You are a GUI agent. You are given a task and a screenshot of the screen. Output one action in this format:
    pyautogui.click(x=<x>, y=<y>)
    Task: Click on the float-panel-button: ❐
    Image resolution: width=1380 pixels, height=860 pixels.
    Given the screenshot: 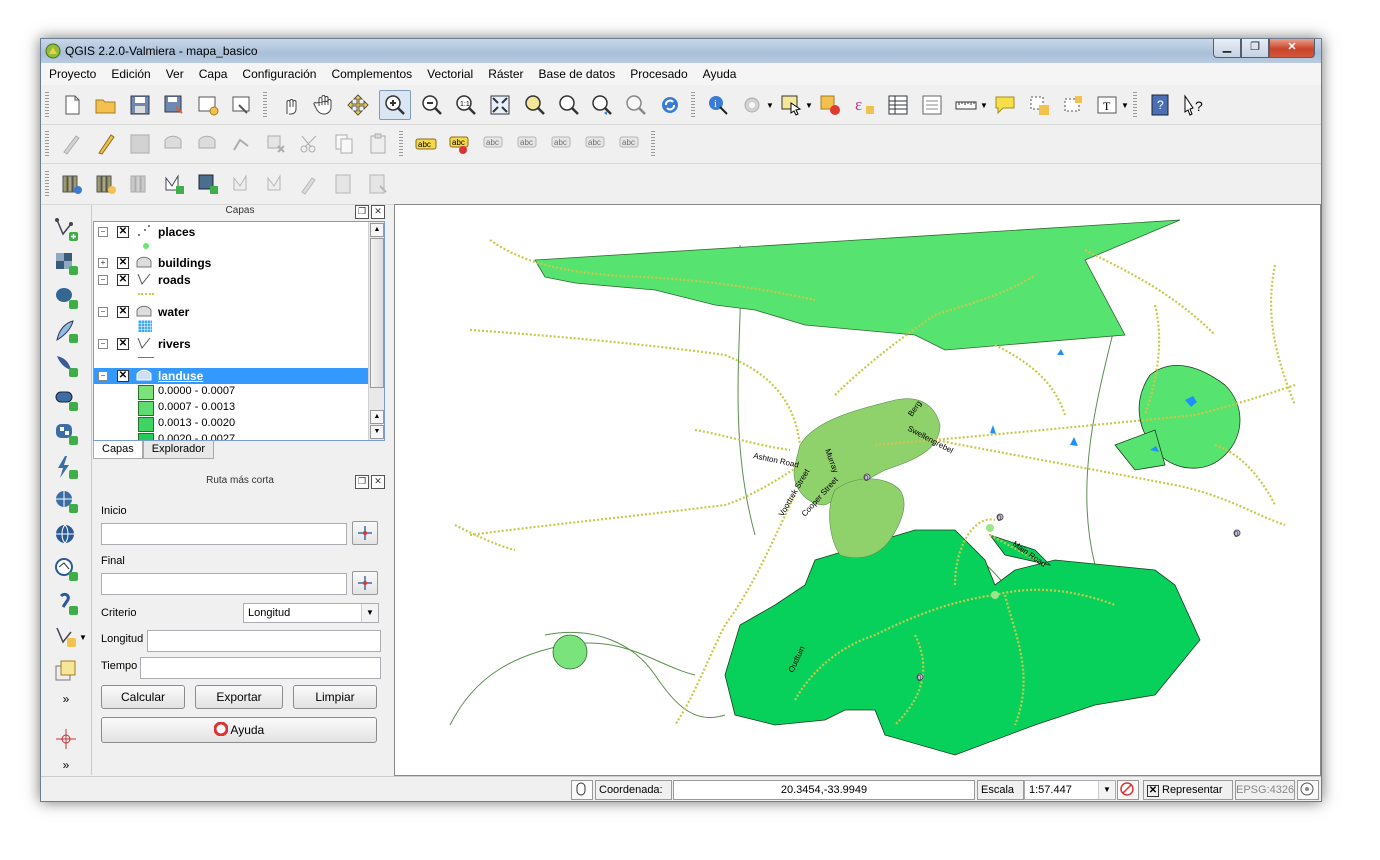 What is the action you would take?
    pyautogui.click(x=362, y=482)
    